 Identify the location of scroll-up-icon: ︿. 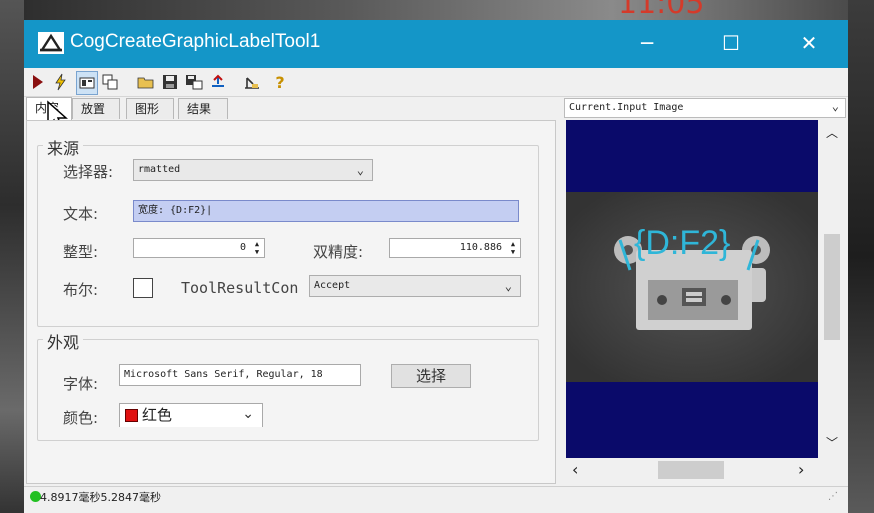
(832, 132).